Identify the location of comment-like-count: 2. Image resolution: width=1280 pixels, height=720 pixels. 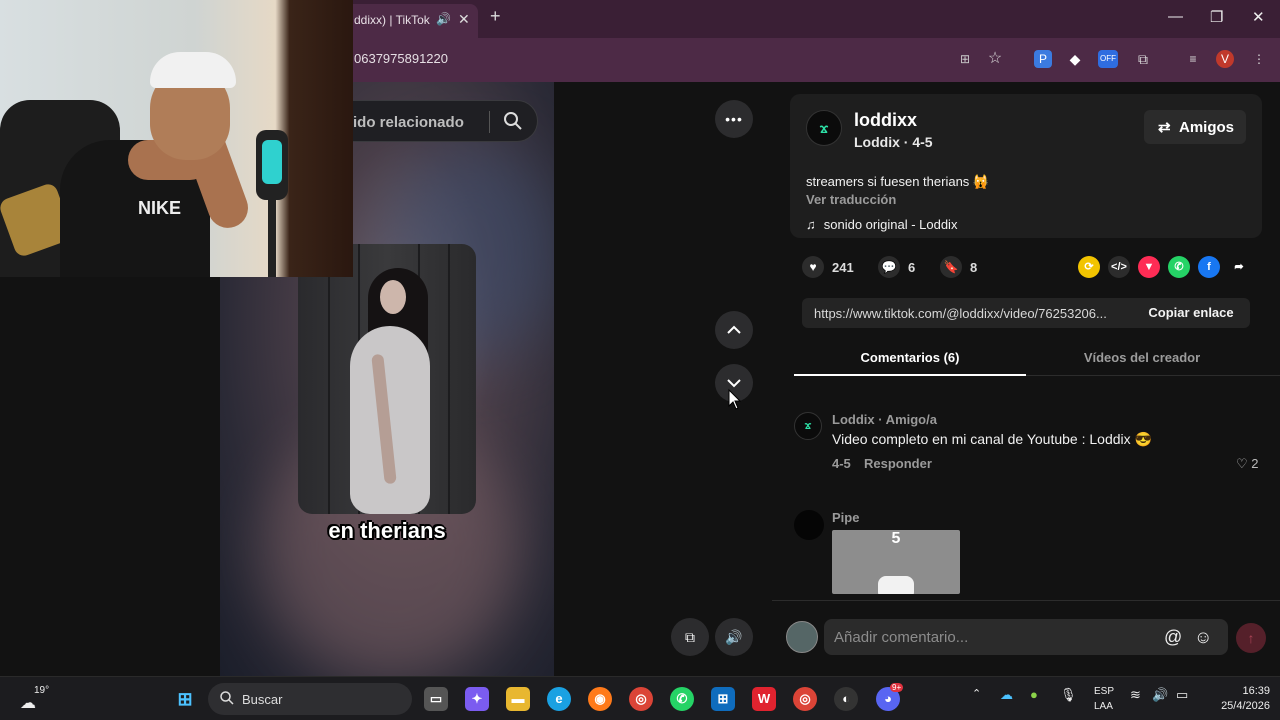
(1255, 463).